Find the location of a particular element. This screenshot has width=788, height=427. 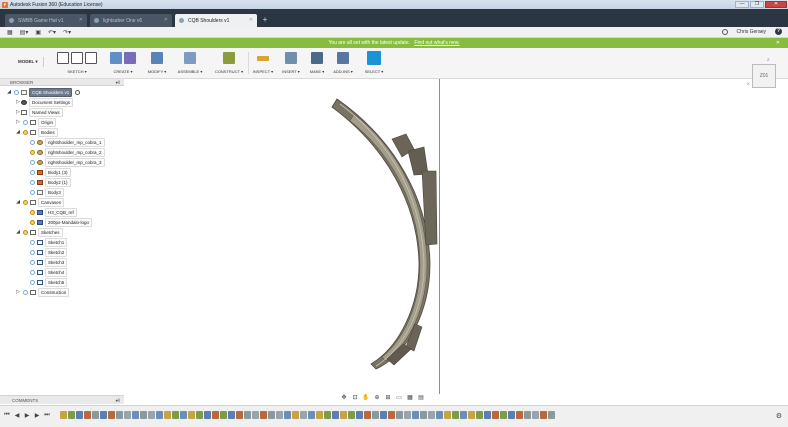

tree-item-sketches: ◢ Sketches is located at coordinates (39, 232).